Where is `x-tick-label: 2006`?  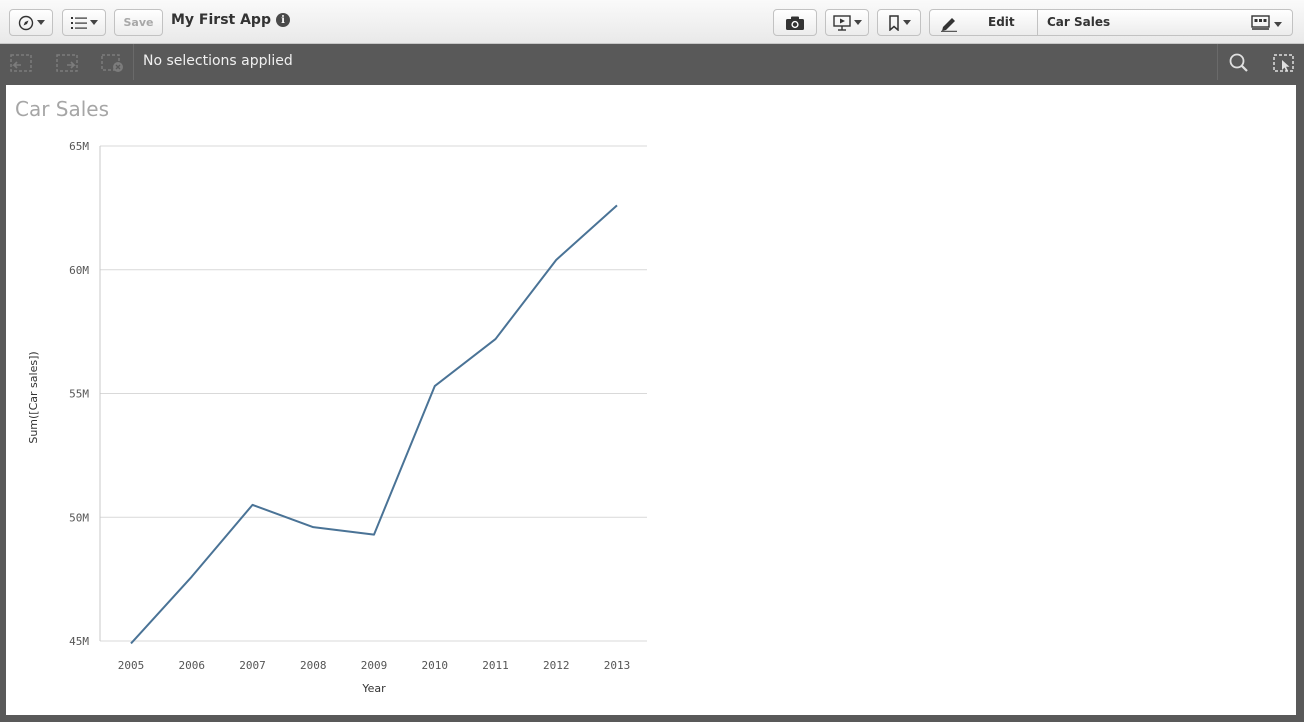 x-tick-label: 2006 is located at coordinates (192, 665).